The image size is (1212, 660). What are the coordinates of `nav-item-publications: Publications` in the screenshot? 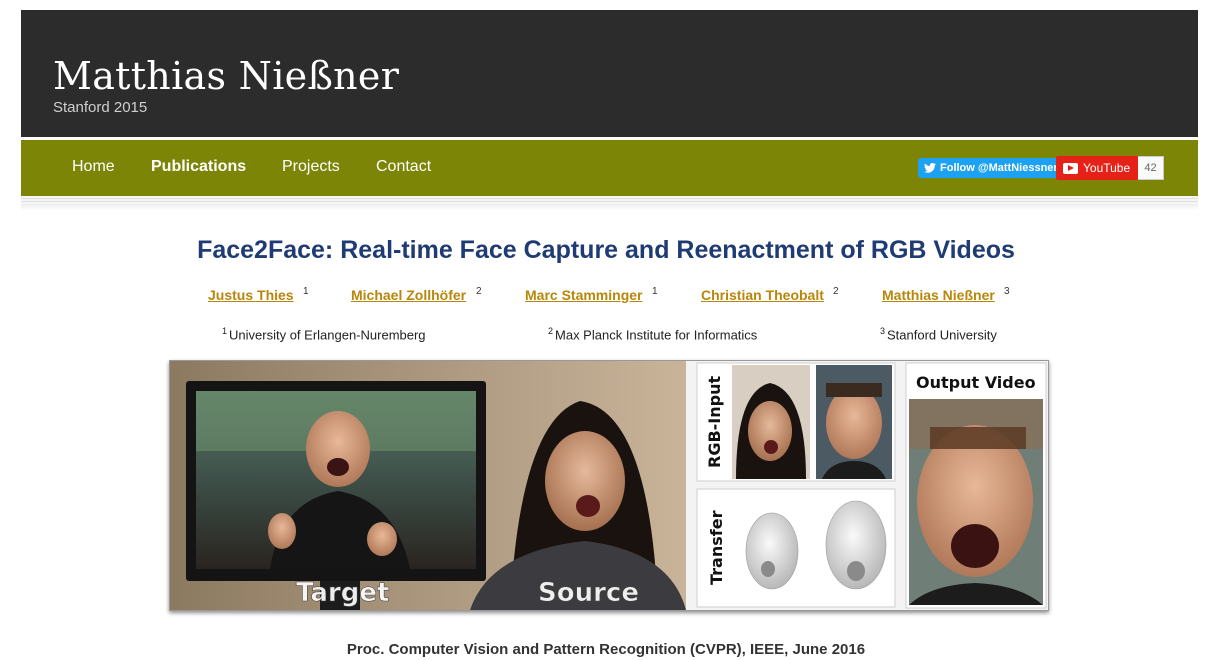 It's located at (198, 167).